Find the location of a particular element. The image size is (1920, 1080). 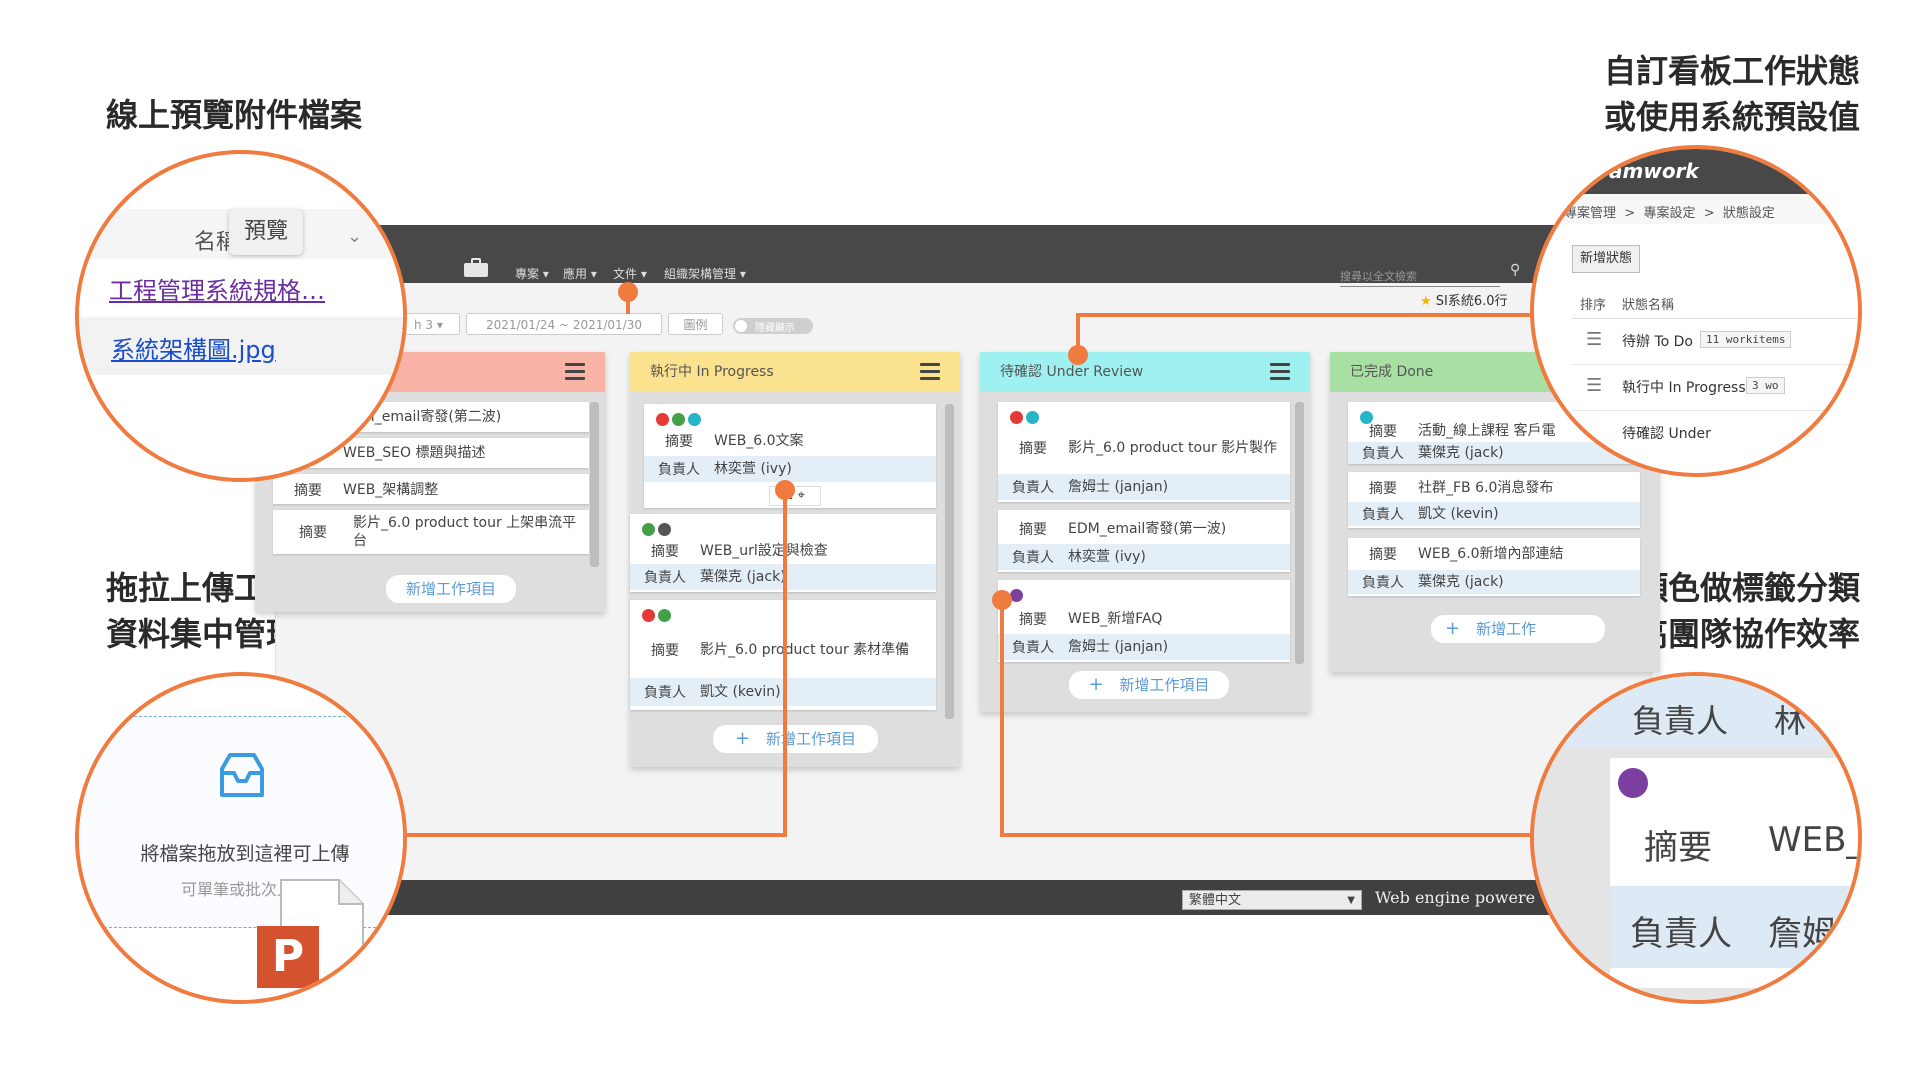

language-select: 繁體中文 ▼ is located at coordinates (1272, 900).